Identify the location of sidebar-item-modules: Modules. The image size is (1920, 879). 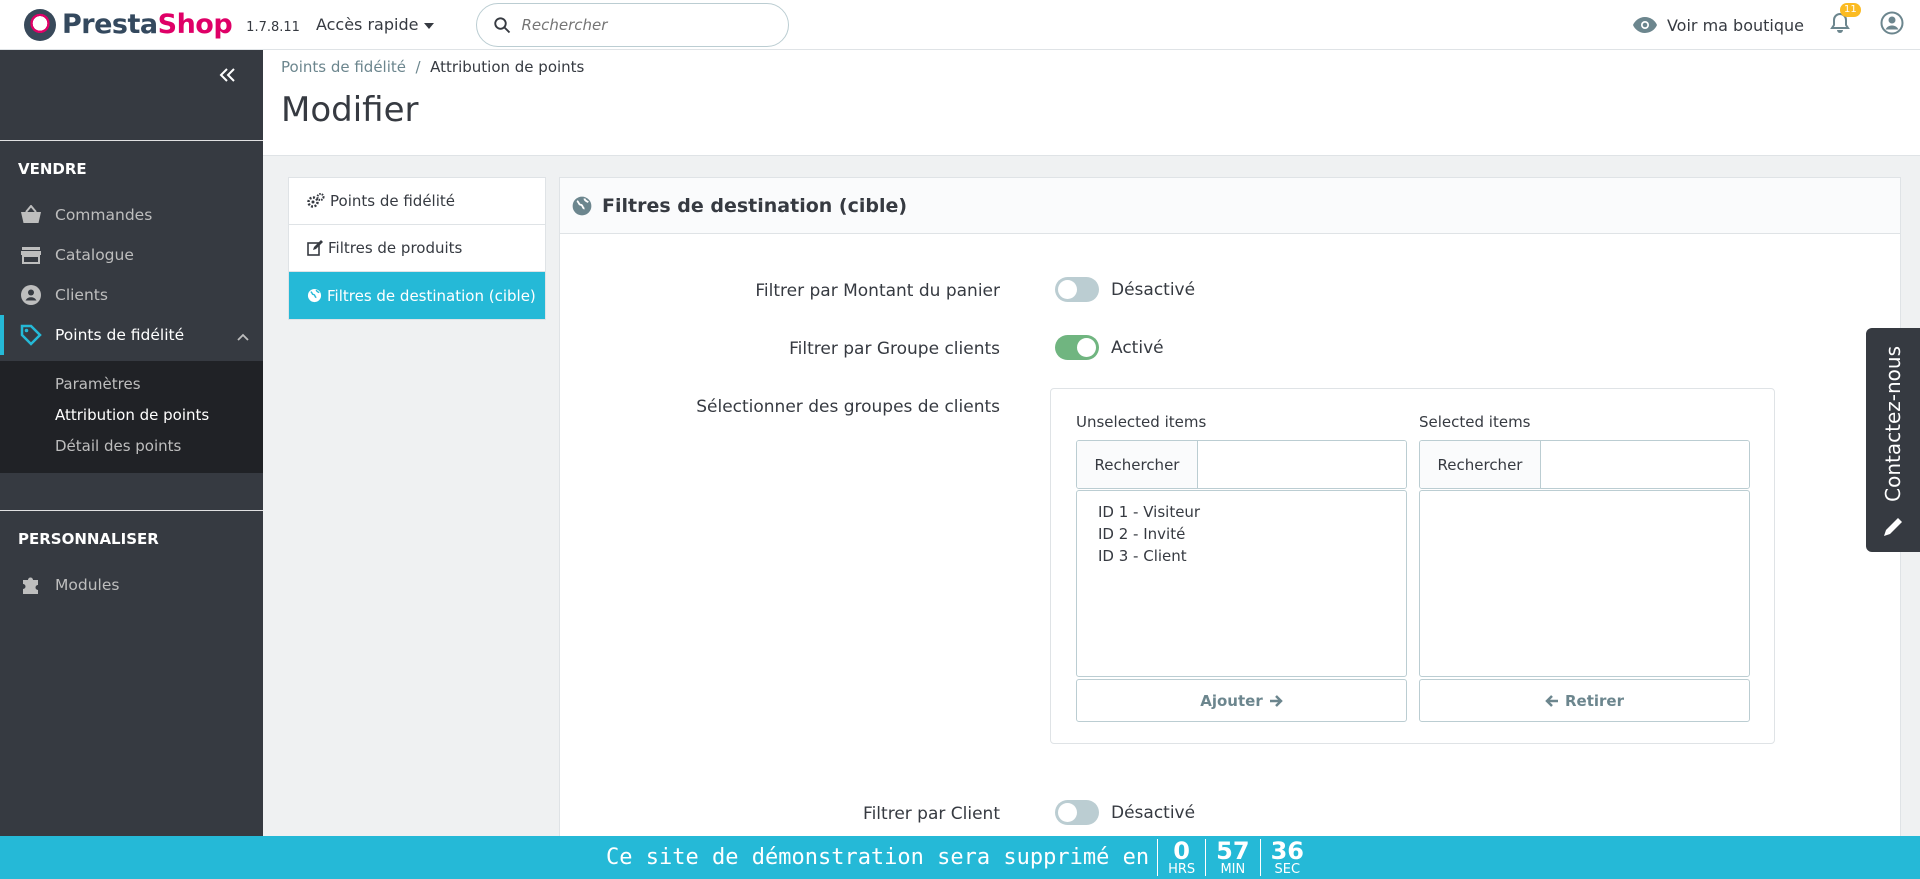
(131, 585).